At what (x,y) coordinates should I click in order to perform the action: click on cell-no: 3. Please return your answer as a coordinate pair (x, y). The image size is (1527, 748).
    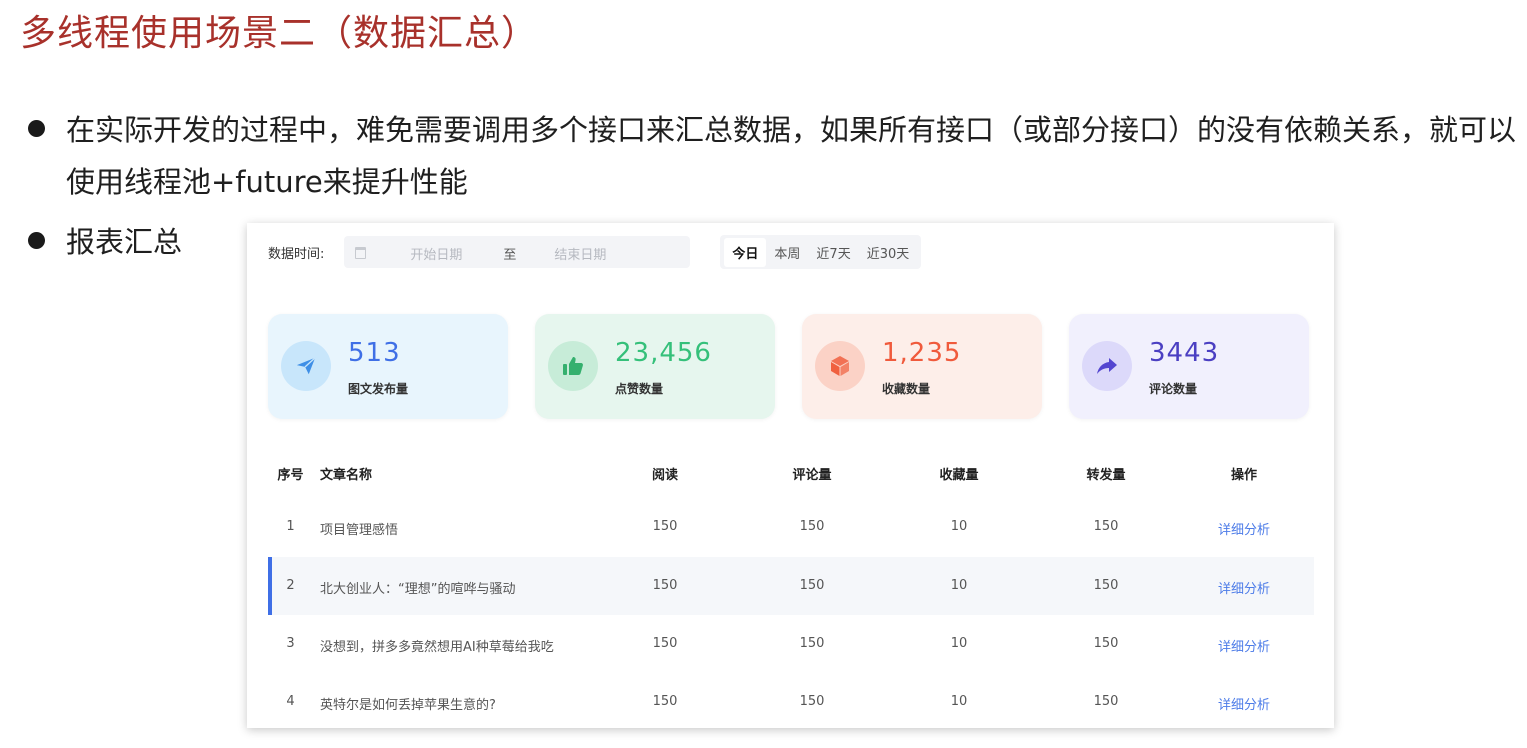
    Looking at the image, I should click on (290, 643).